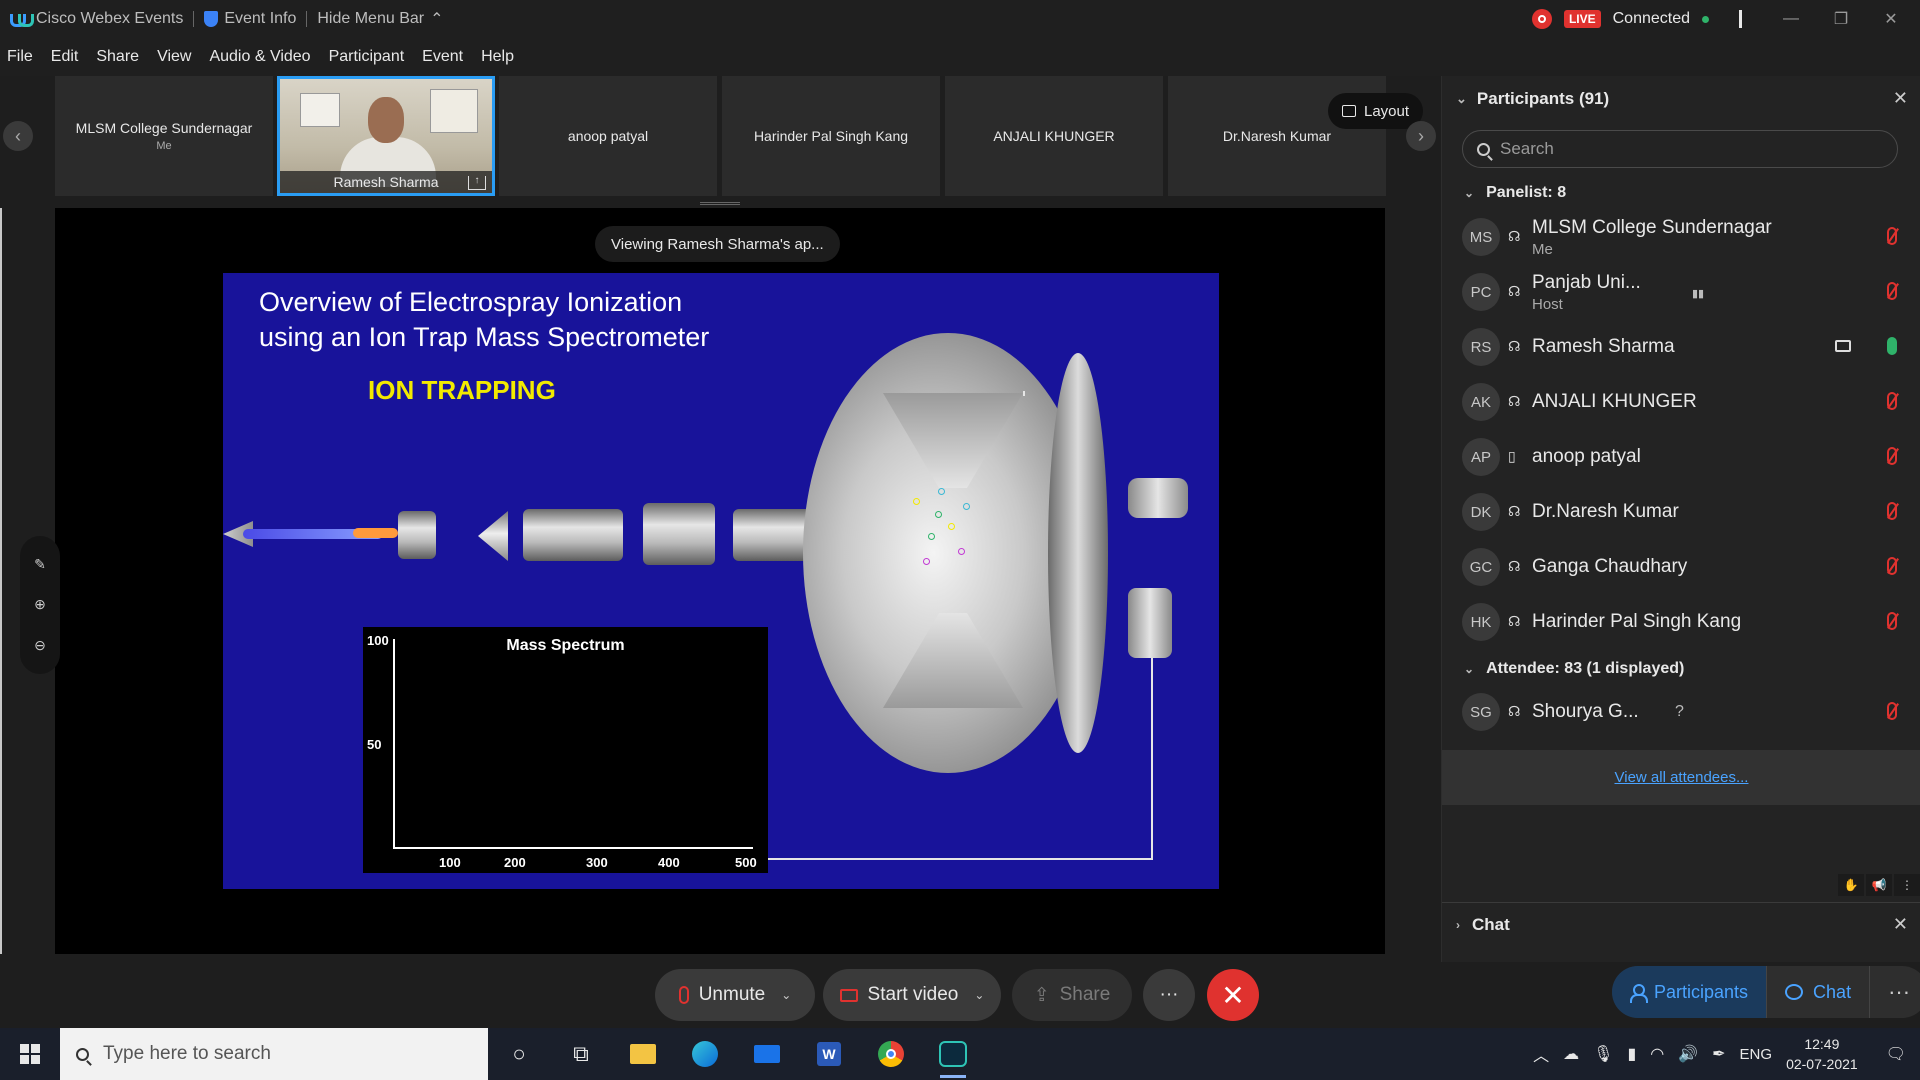 The width and height of the screenshot is (1920, 1080). Describe the element at coordinates (117, 57) in the screenshot. I see `menu-share: Share` at that location.